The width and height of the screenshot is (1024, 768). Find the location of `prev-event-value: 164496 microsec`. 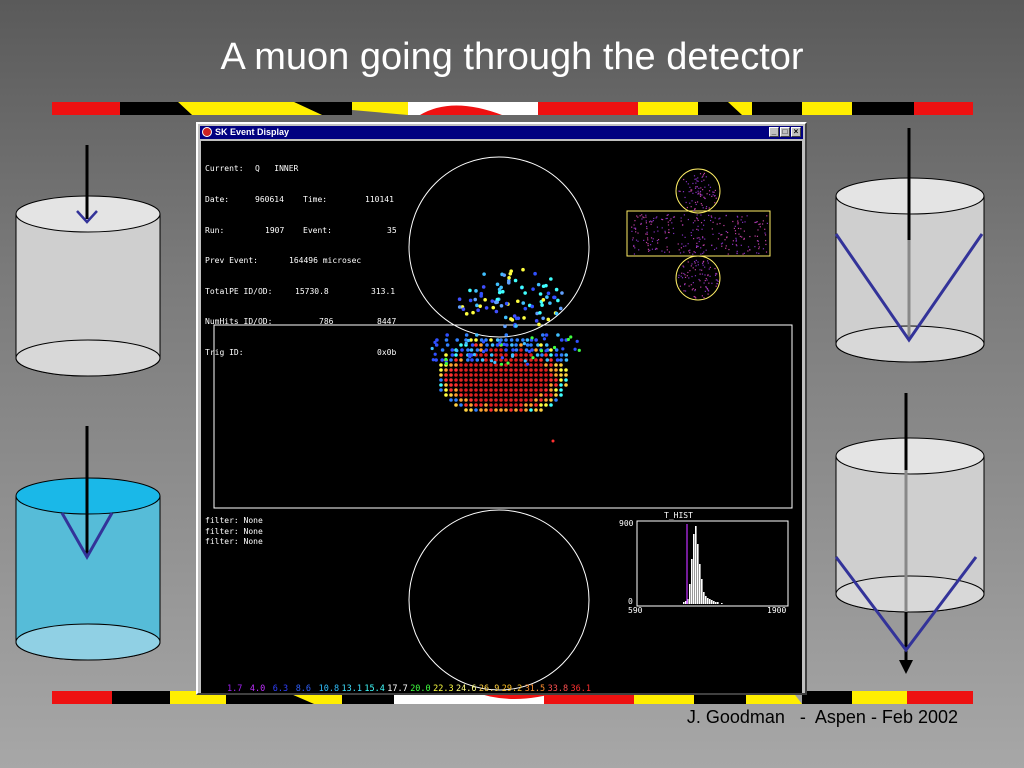

prev-event-value: 164496 microsec is located at coordinates (325, 261).